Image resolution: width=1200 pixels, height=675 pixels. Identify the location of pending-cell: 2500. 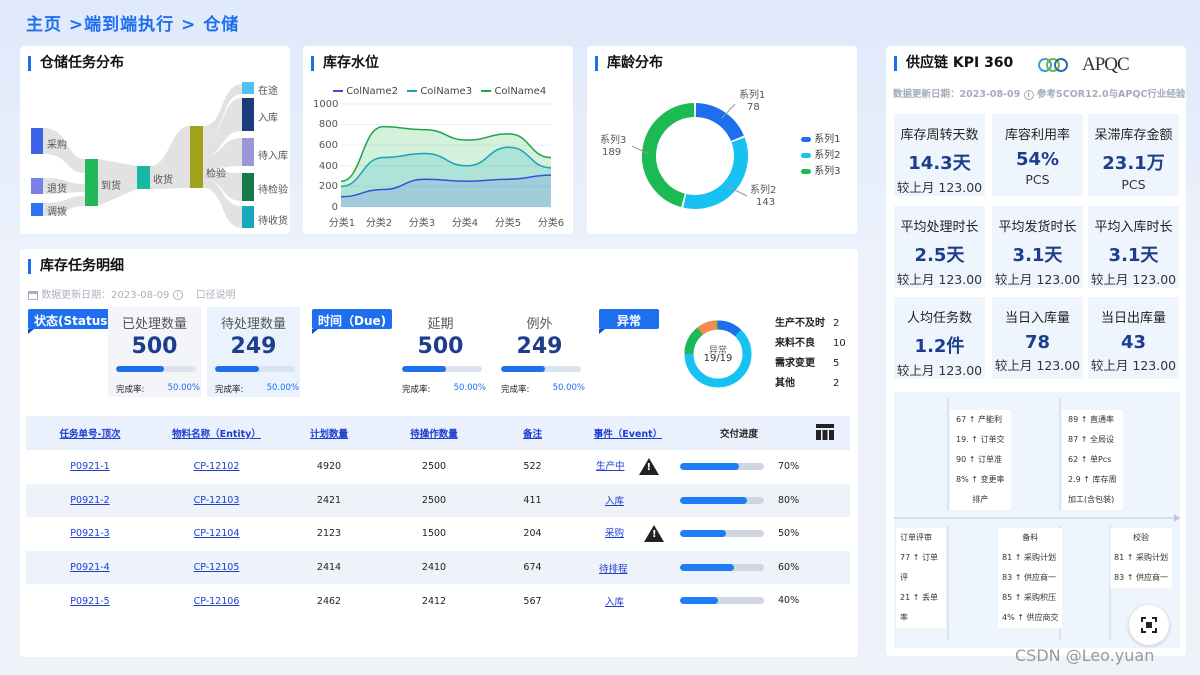
(434, 500).